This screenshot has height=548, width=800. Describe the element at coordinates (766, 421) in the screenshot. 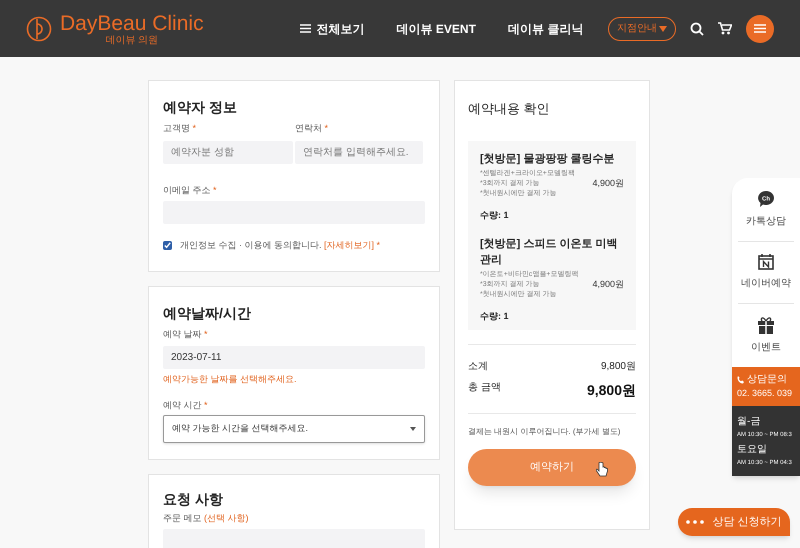

I see `hours-day: 월-금` at that location.